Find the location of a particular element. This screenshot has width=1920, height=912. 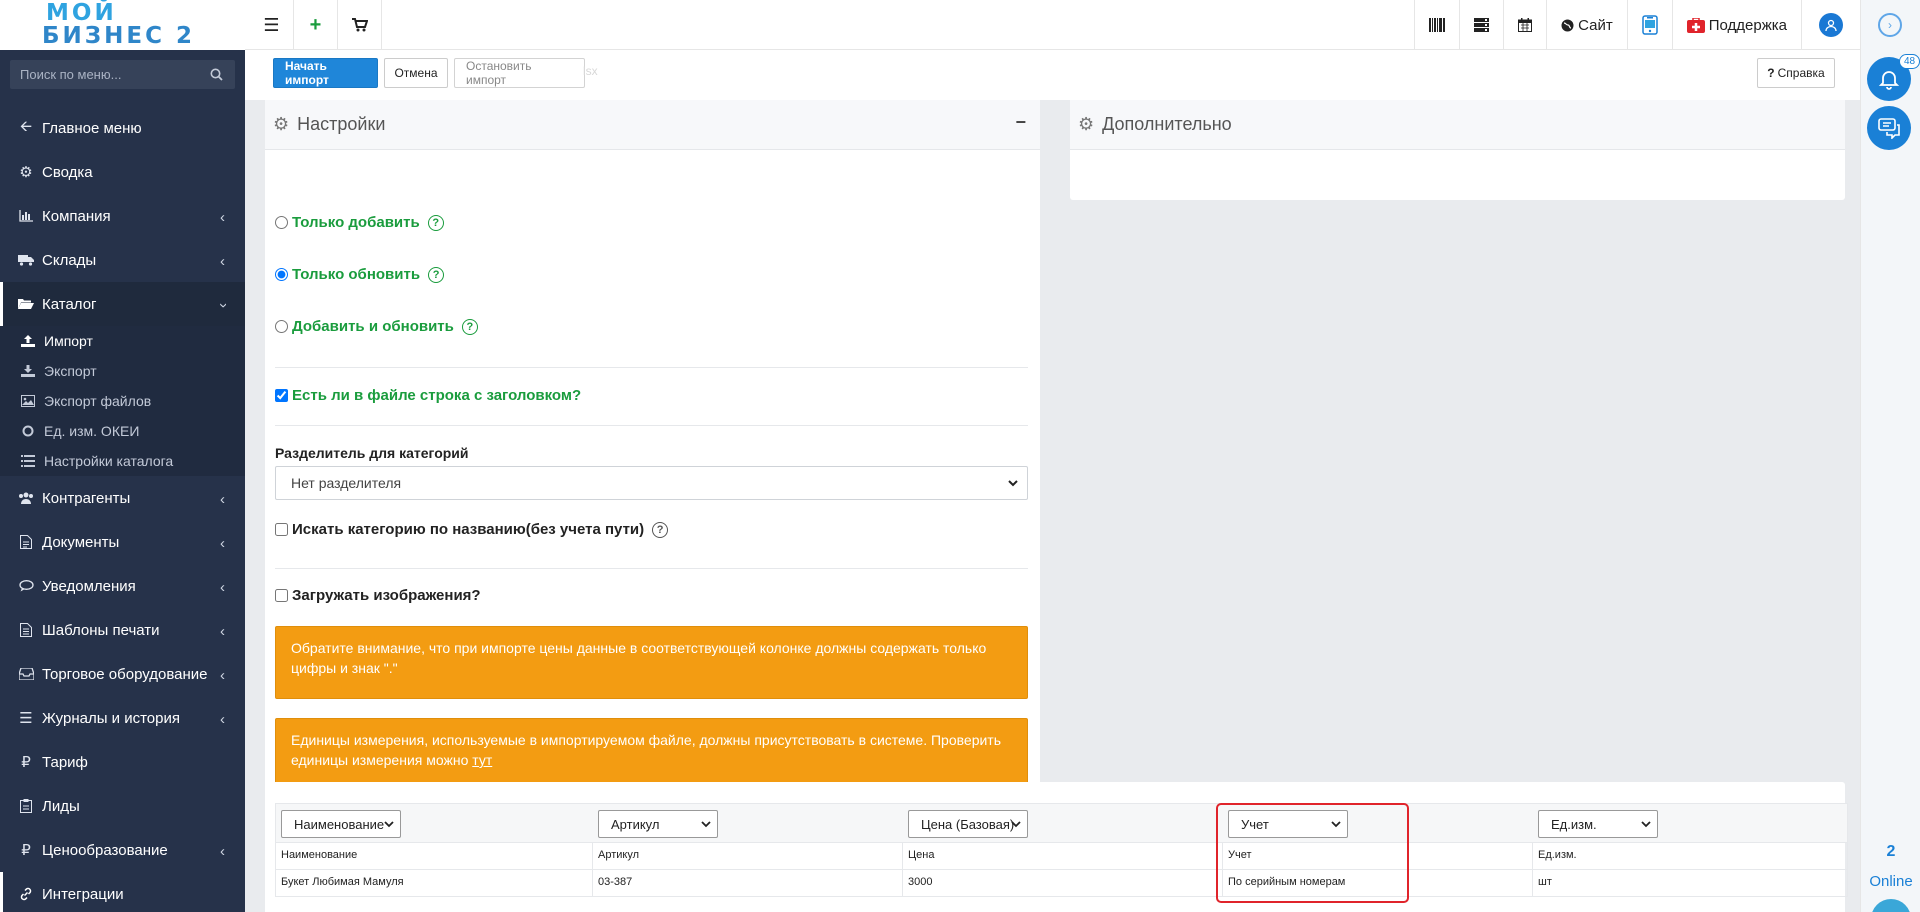

add-button: + is located at coordinates (316, 25).